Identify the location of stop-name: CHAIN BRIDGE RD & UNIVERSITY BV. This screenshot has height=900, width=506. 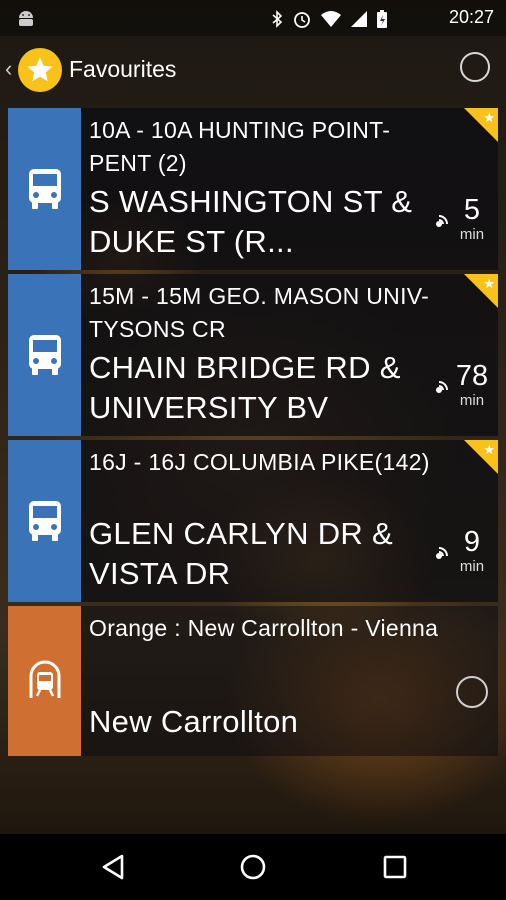
(245, 387).